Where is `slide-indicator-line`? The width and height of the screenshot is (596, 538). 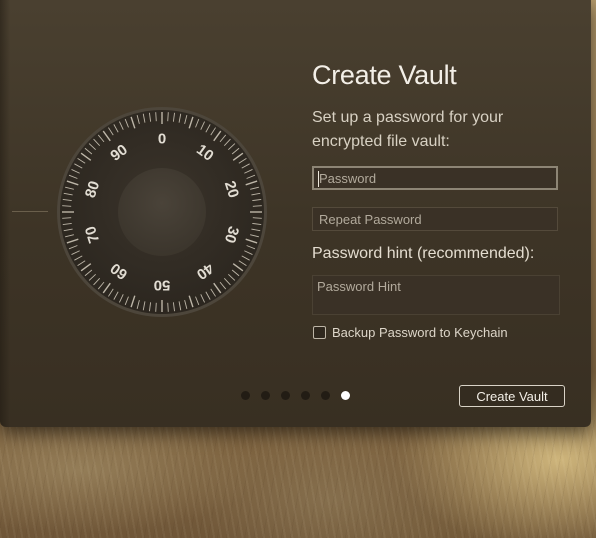
slide-indicator-line is located at coordinates (30, 211).